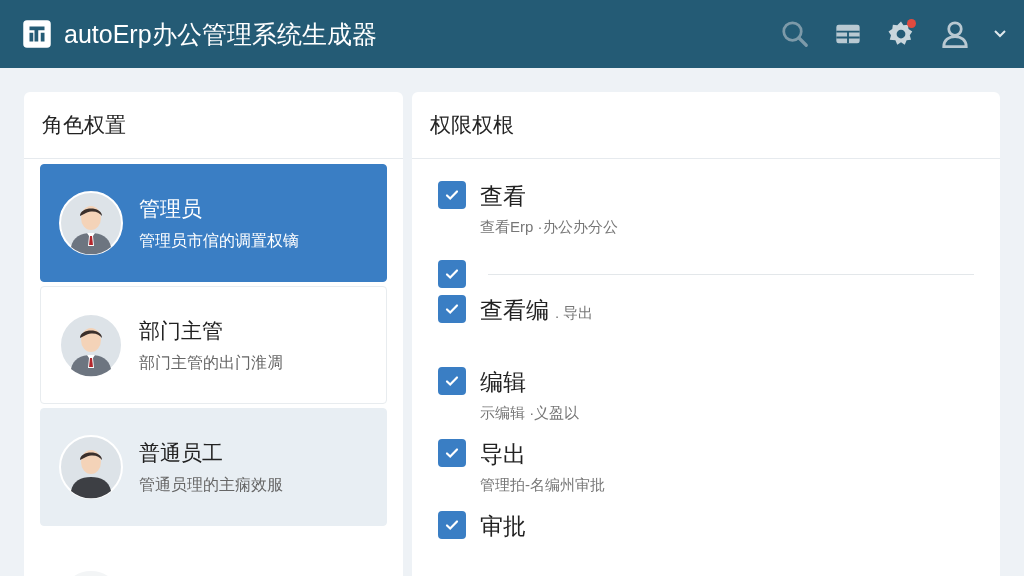  Describe the element at coordinates (472, 125) in the screenshot. I see `panel-title: 权限权根` at that location.